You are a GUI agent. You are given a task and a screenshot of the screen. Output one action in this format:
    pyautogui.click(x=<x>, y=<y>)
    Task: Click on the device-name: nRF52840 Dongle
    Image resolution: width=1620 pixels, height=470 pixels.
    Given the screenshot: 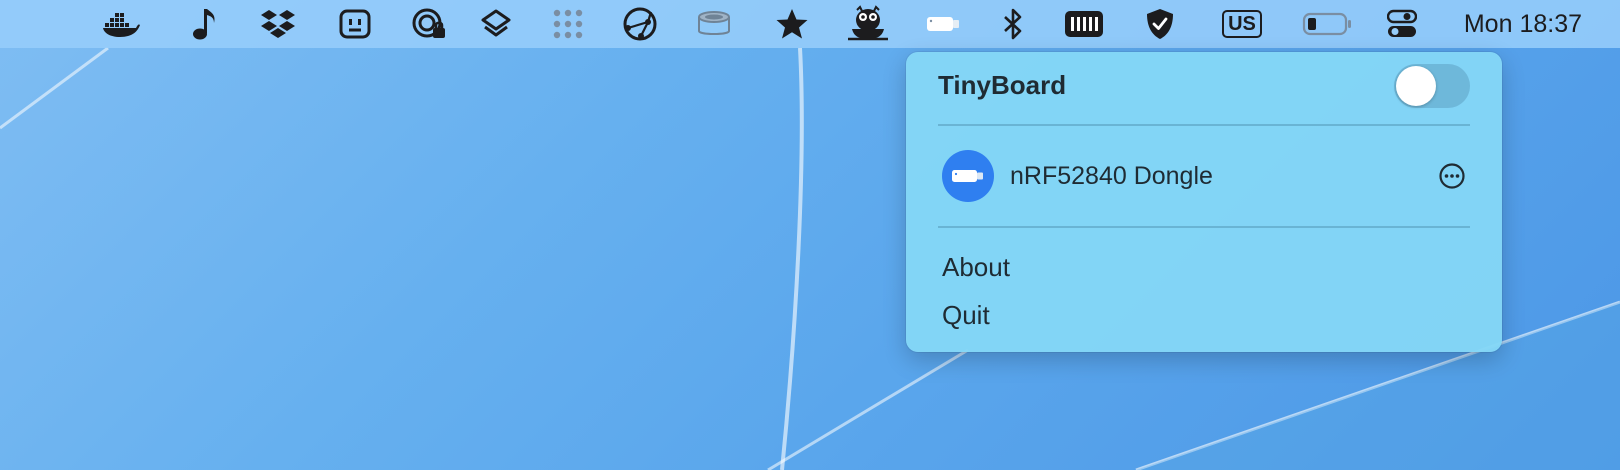 What is the action you would take?
    pyautogui.click(x=1111, y=176)
    